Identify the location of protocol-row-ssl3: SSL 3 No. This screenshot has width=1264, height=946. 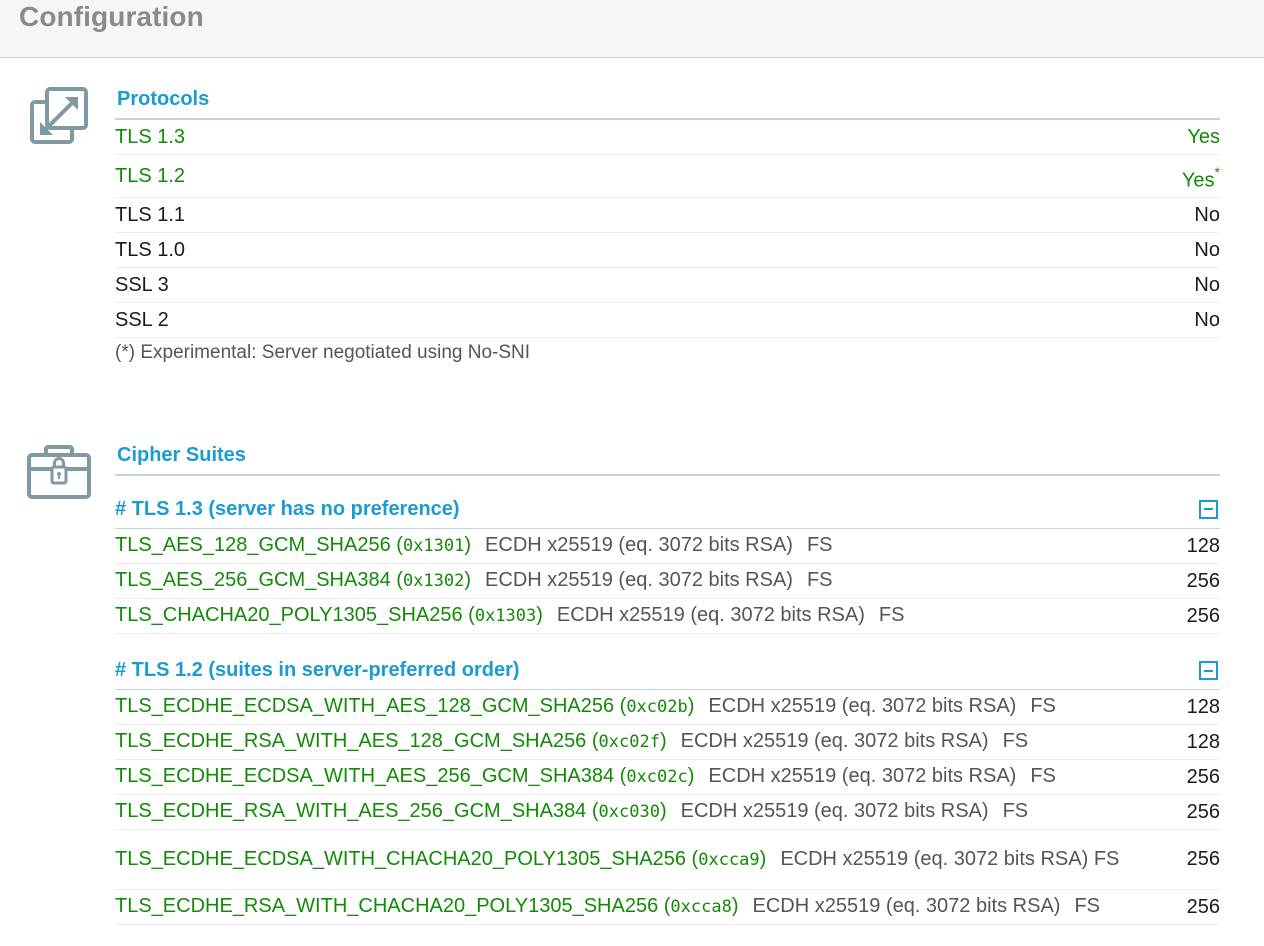
(667, 285).